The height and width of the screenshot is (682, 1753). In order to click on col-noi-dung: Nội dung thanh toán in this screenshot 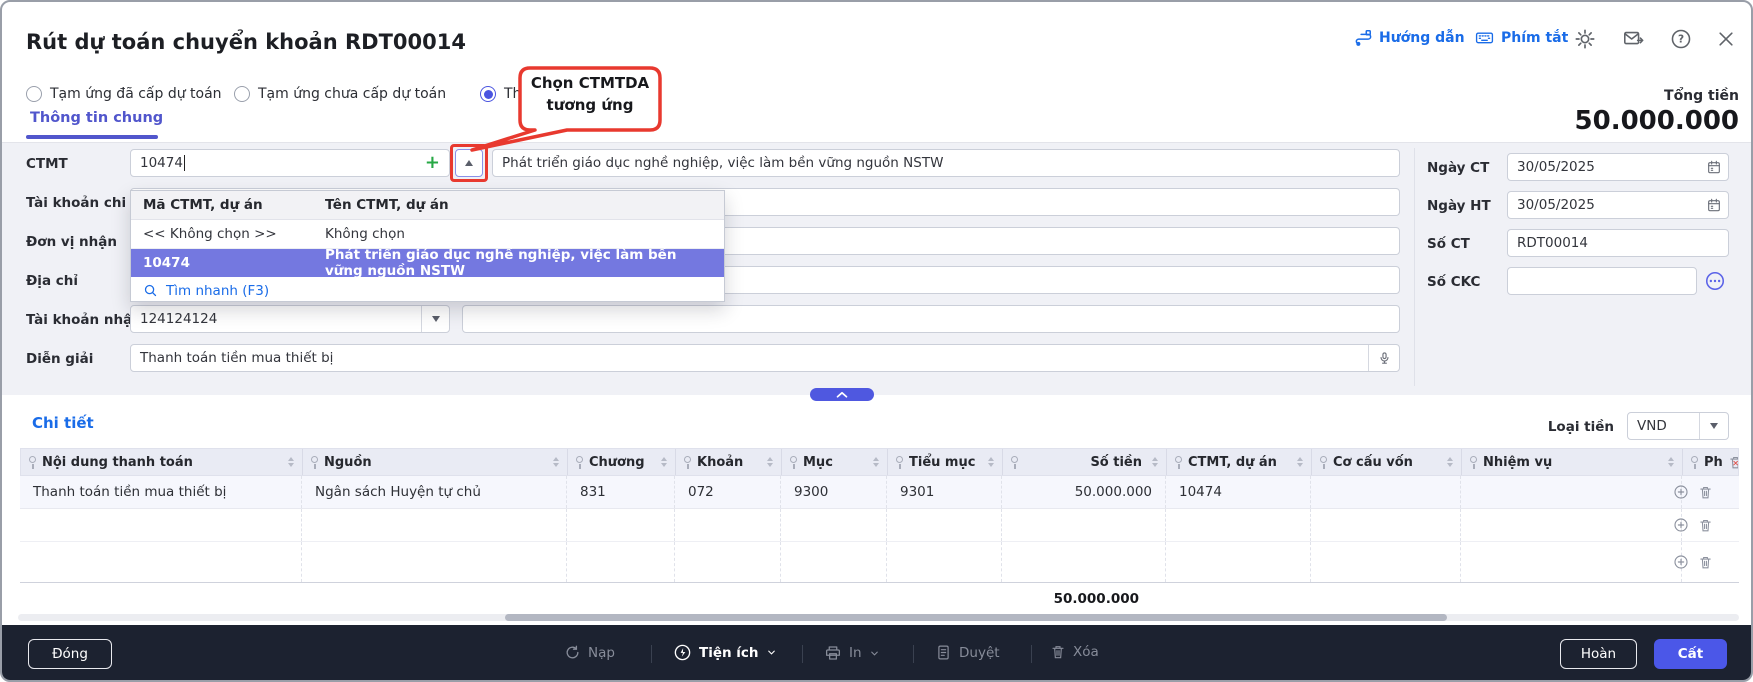, I will do `click(162, 462)`.